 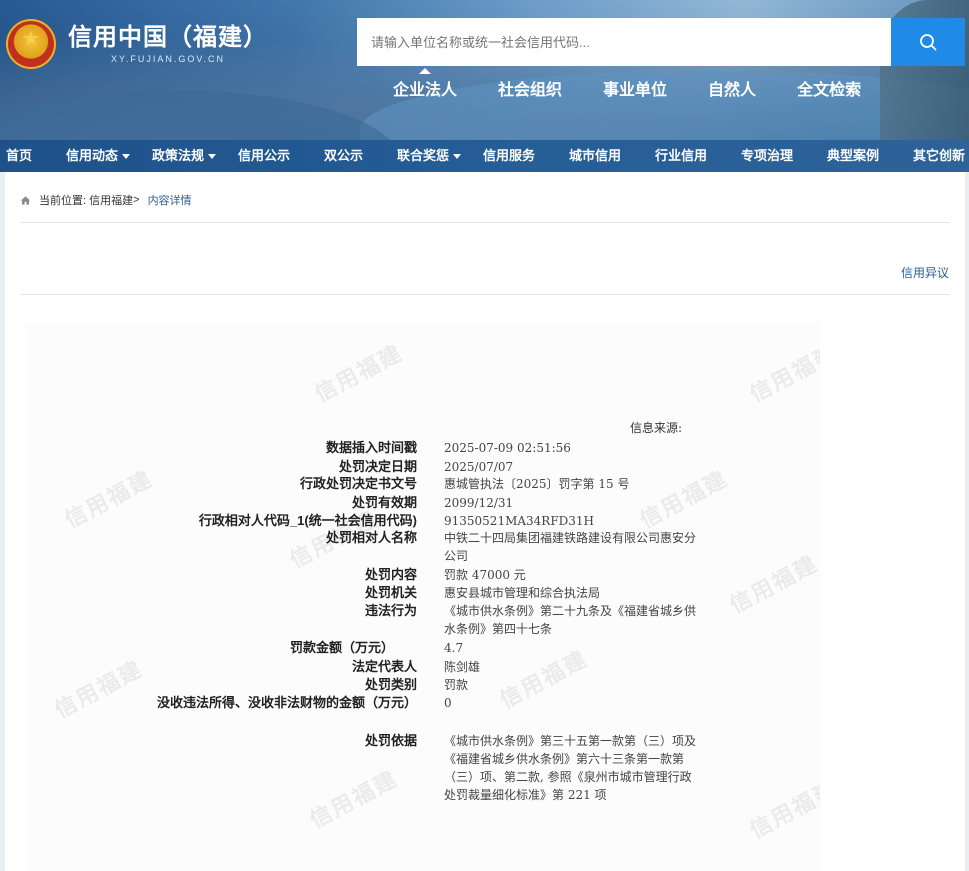 What do you see at coordinates (384, 666) in the screenshot?
I see `field-label: 法定代表人` at bounding box center [384, 666].